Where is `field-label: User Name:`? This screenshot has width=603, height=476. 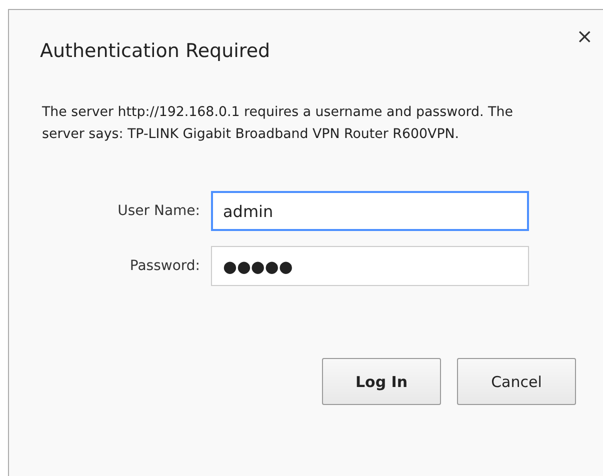
field-label: User Name: is located at coordinates (159, 211).